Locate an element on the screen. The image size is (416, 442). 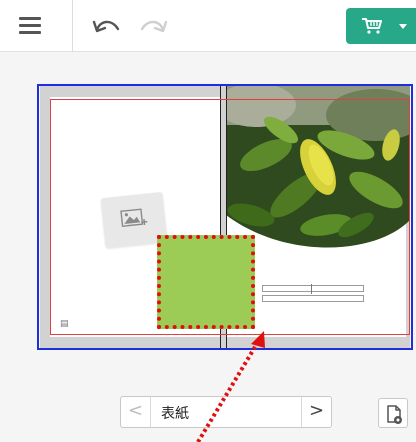
current-page-label: 表紙 is located at coordinates (175, 414).